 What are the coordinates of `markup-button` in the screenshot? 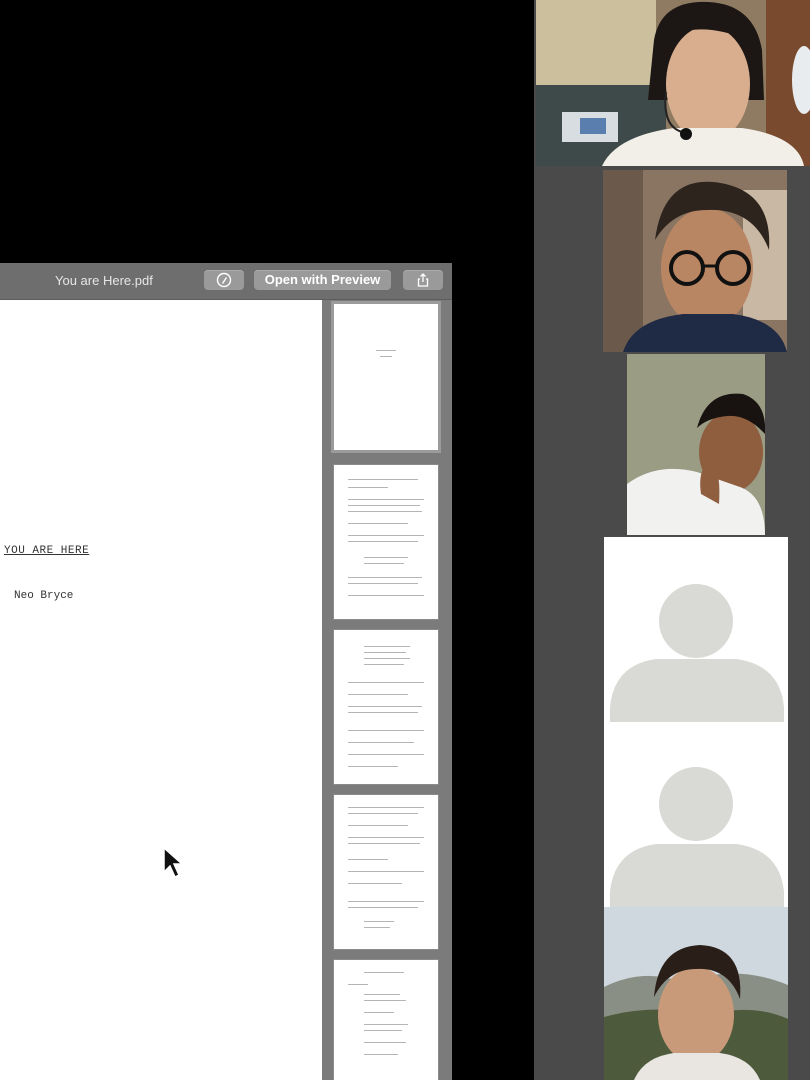 It's located at (224, 280).